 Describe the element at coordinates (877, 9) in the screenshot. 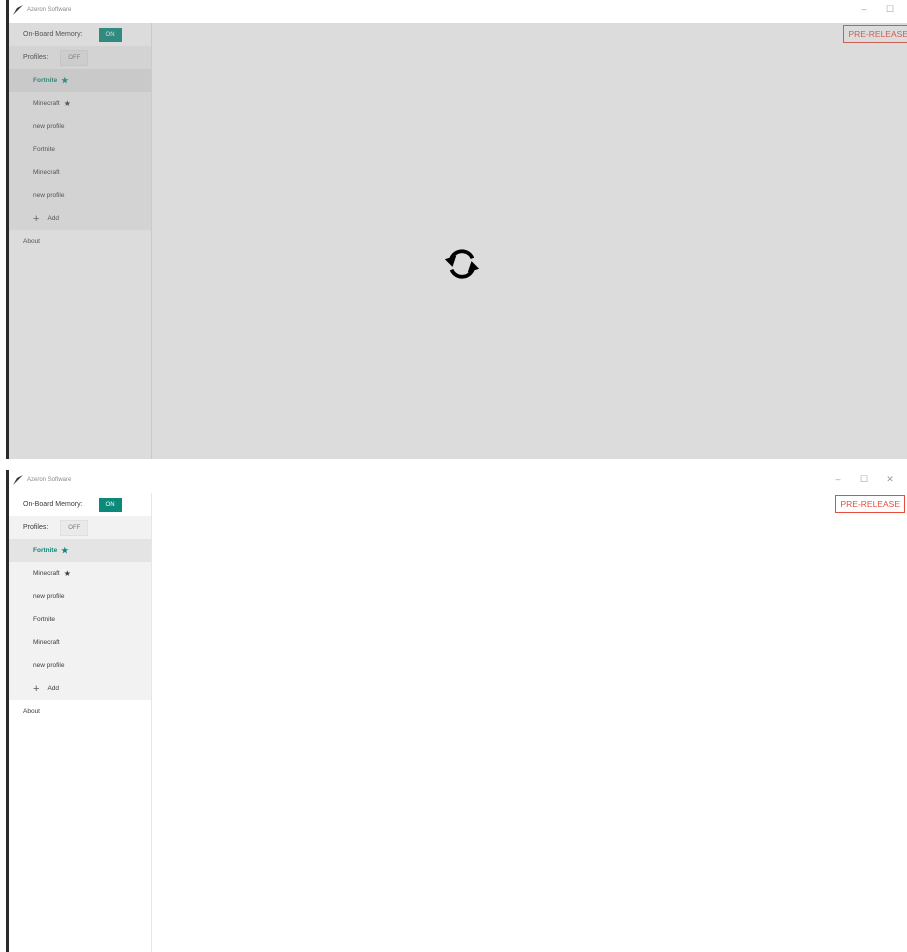

I see `window-controls: – ☐` at that location.